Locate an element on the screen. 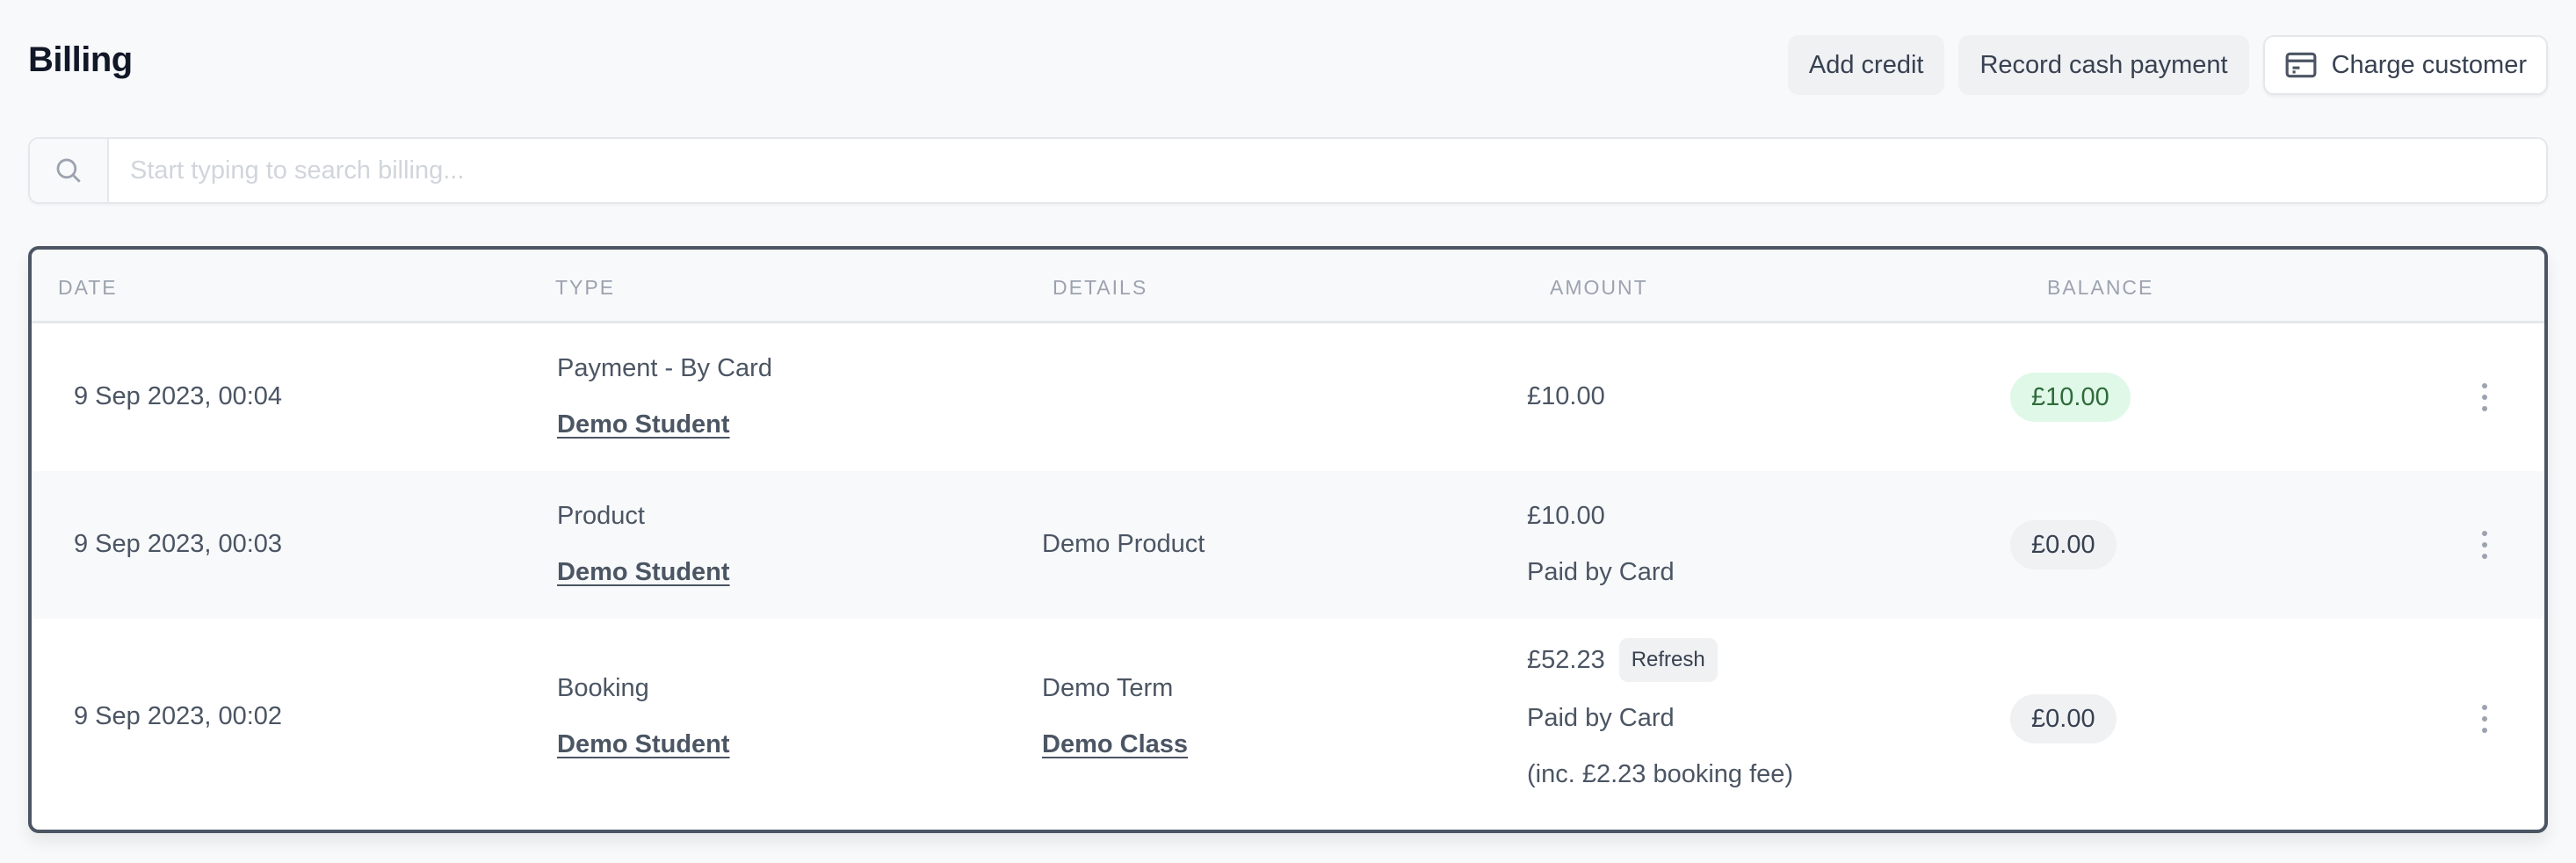 The image size is (2576, 863). row-amount: £52.23 is located at coordinates (1566, 660).